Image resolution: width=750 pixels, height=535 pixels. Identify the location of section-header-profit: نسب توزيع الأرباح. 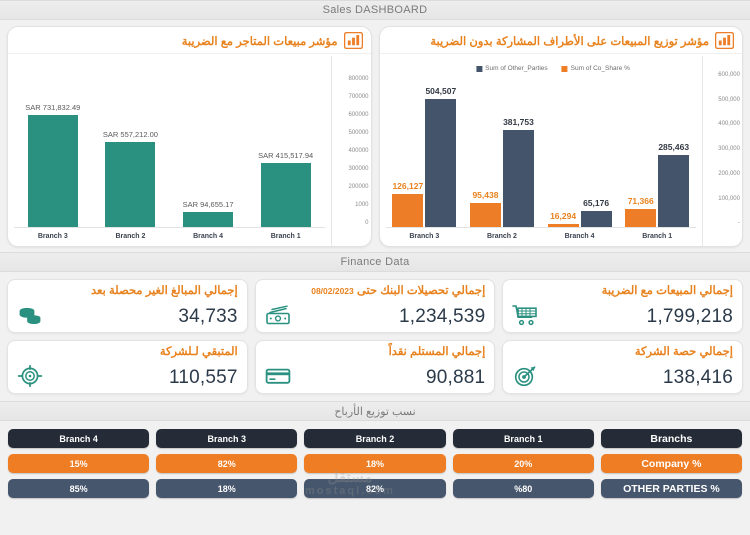
(375, 411).